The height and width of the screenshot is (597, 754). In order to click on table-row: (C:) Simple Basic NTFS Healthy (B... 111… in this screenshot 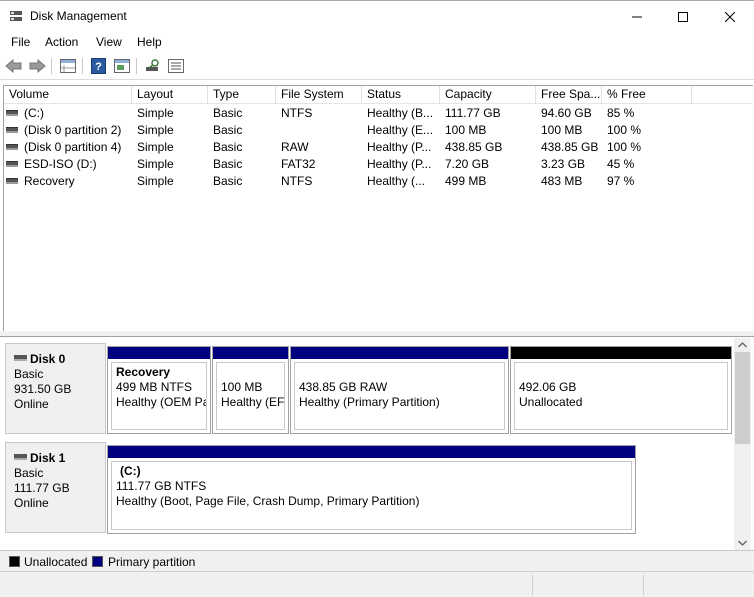, I will do `click(378, 113)`.